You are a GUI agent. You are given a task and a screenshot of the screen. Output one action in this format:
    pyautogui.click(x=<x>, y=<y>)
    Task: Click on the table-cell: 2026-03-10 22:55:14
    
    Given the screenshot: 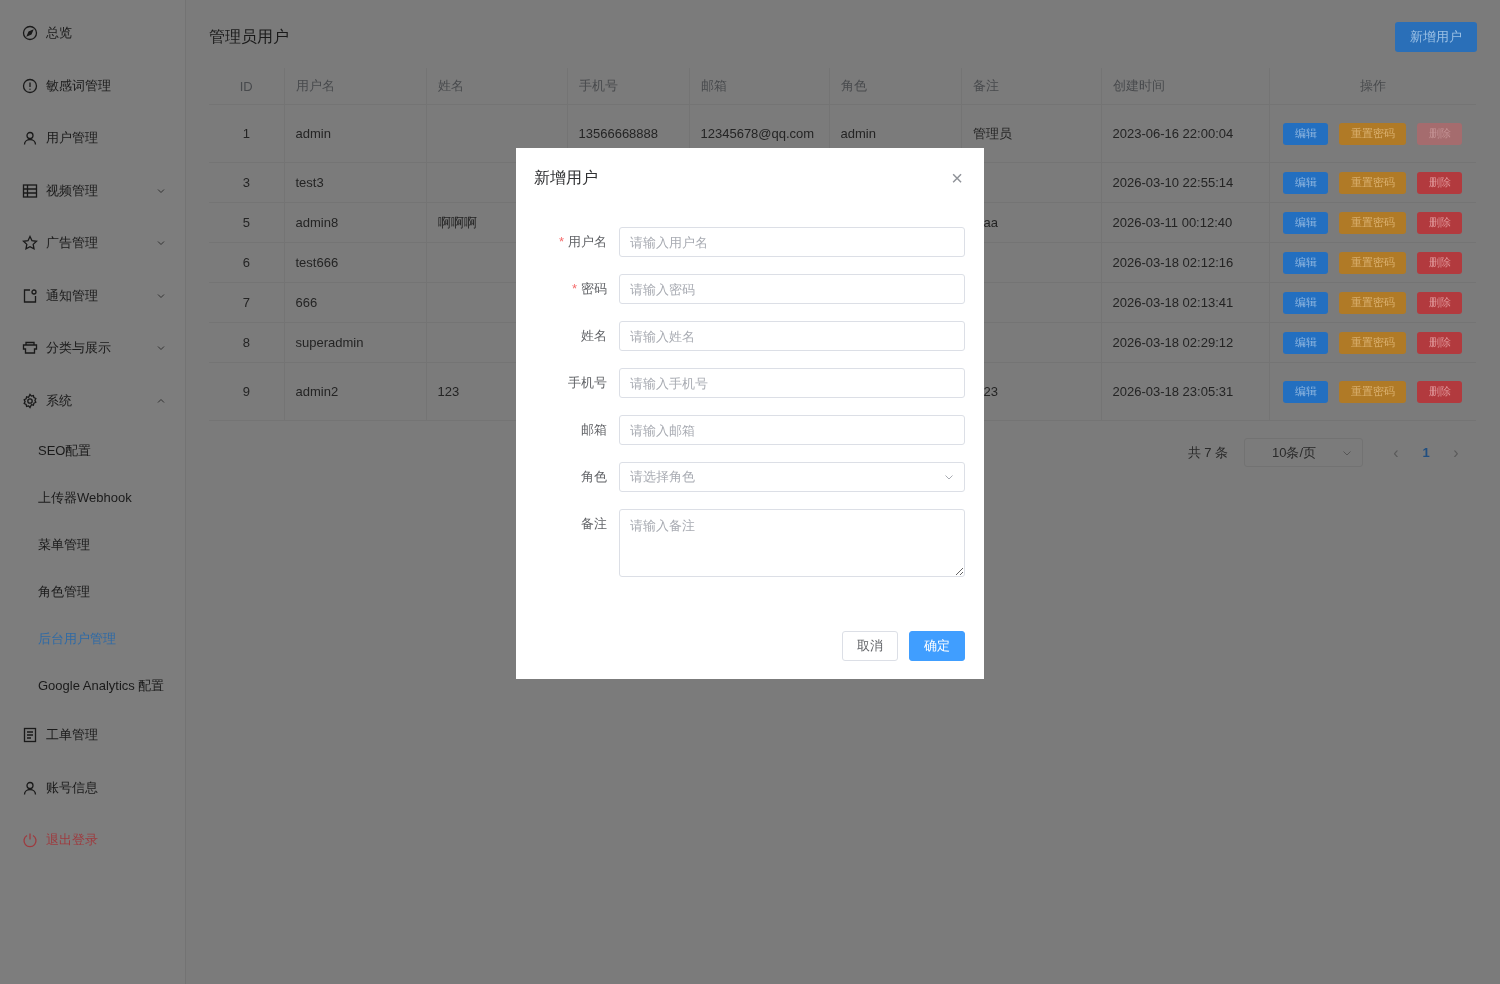 What is the action you would take?
    pyautogui.click(x=1173, y=182)
    